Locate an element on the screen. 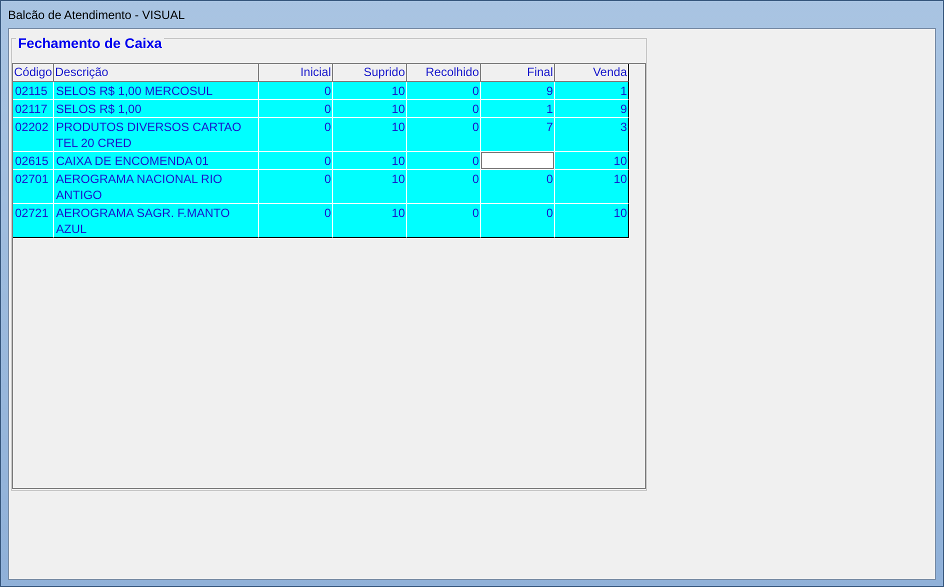  table-cell: SELOS R$ 1,00 MERCOSUL is located at coordinates (156, 91).